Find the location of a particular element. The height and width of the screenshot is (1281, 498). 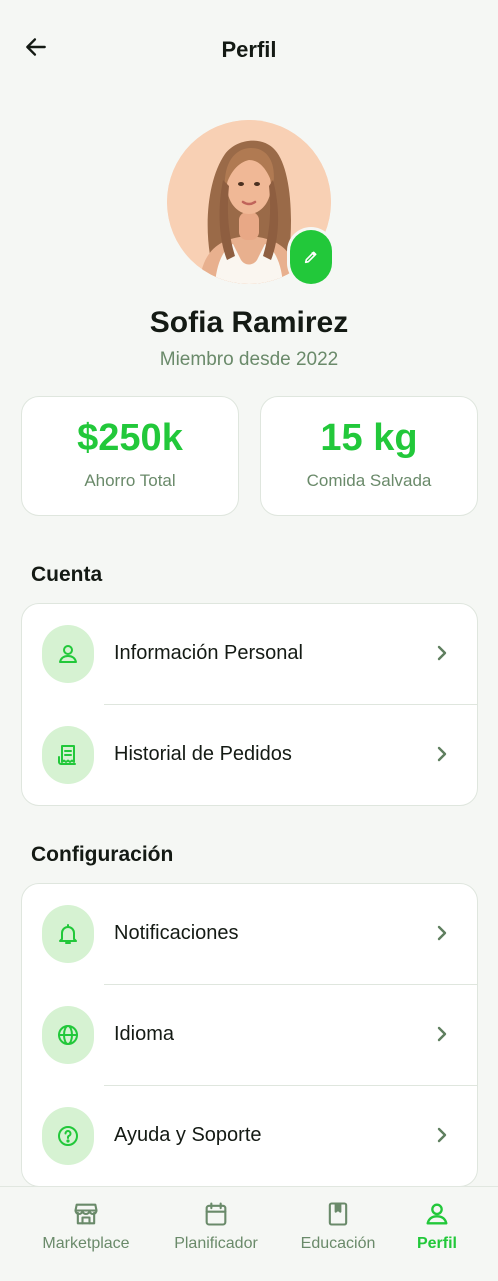

menu-item-label: Información Personal is located at coordinates (208, 653).